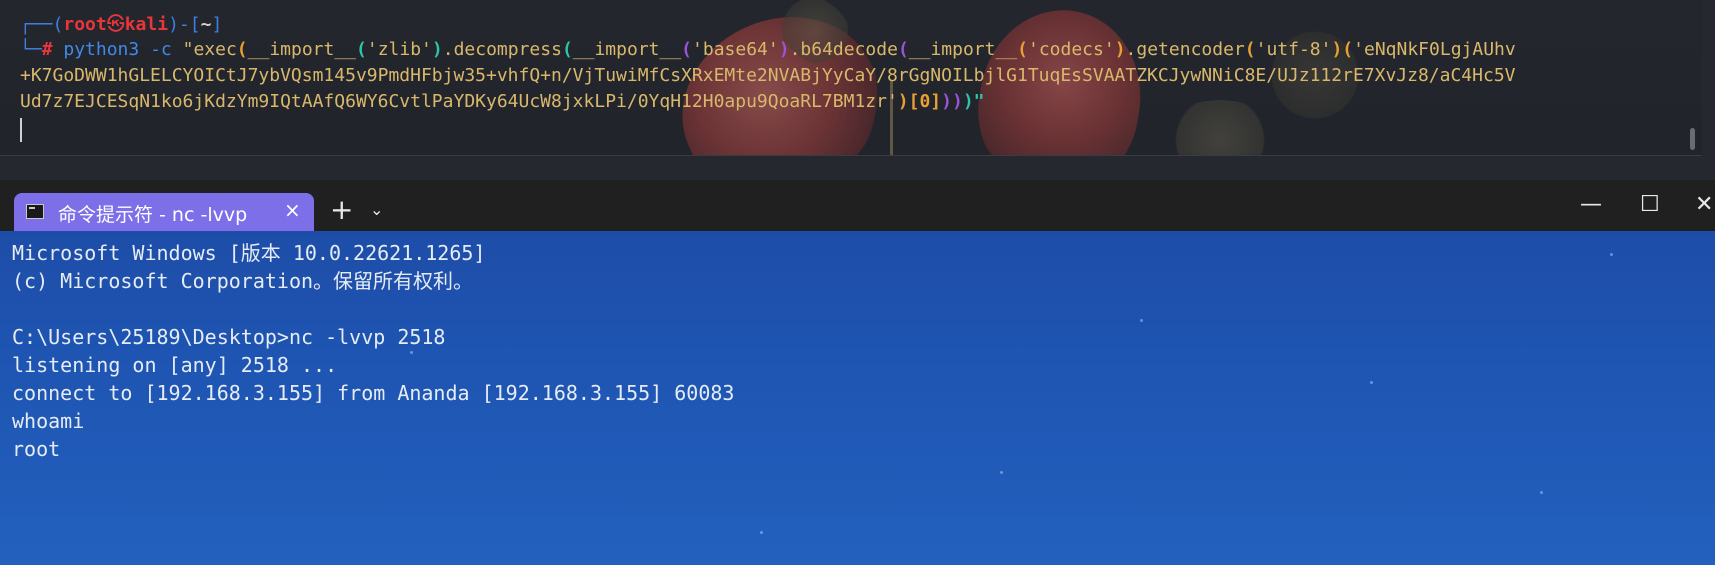  Describe the element at coordinates (1692, 139) in the screenshot. I see `scrollbar-thumb` at that location.